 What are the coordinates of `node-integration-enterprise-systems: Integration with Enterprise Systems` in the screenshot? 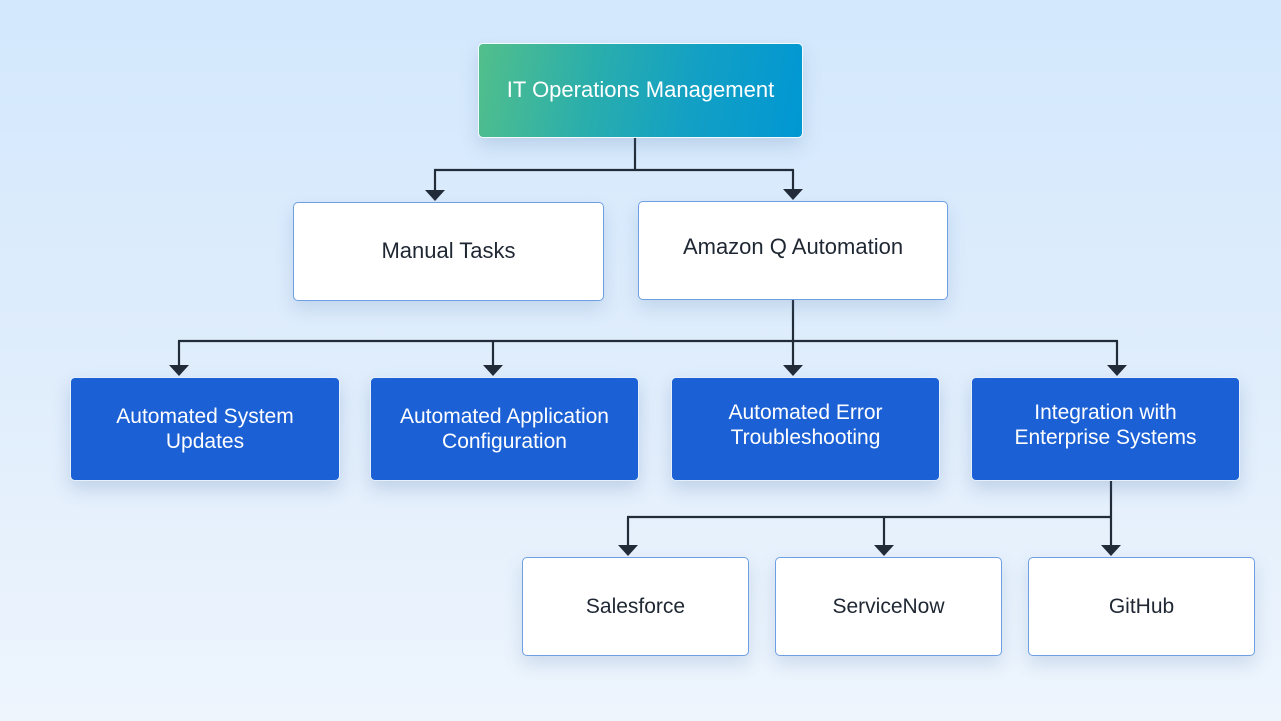 It's located at (1105, 429).